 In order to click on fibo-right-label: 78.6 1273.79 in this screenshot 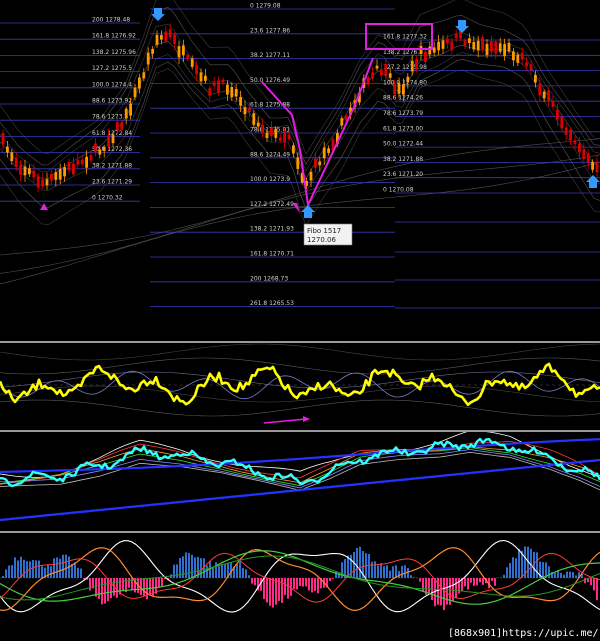, I will do `click(403, 113)`.